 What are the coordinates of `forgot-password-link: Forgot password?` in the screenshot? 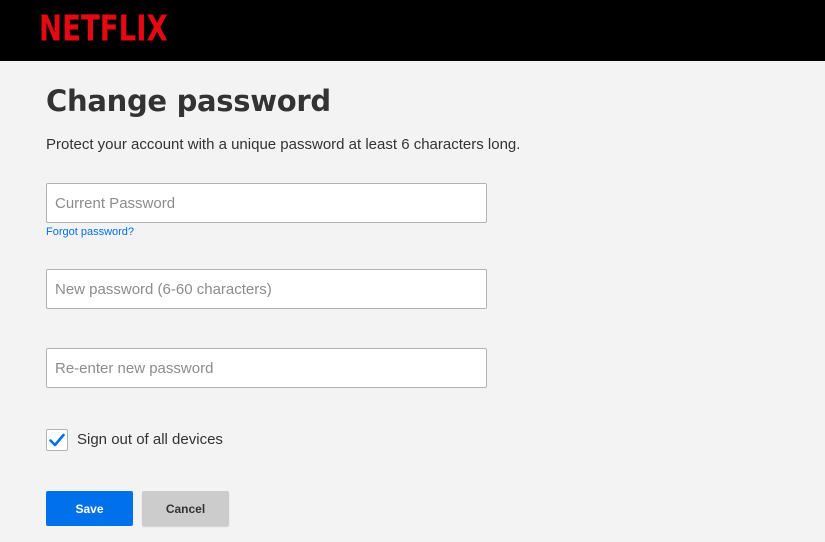 It's located at (90, 232).